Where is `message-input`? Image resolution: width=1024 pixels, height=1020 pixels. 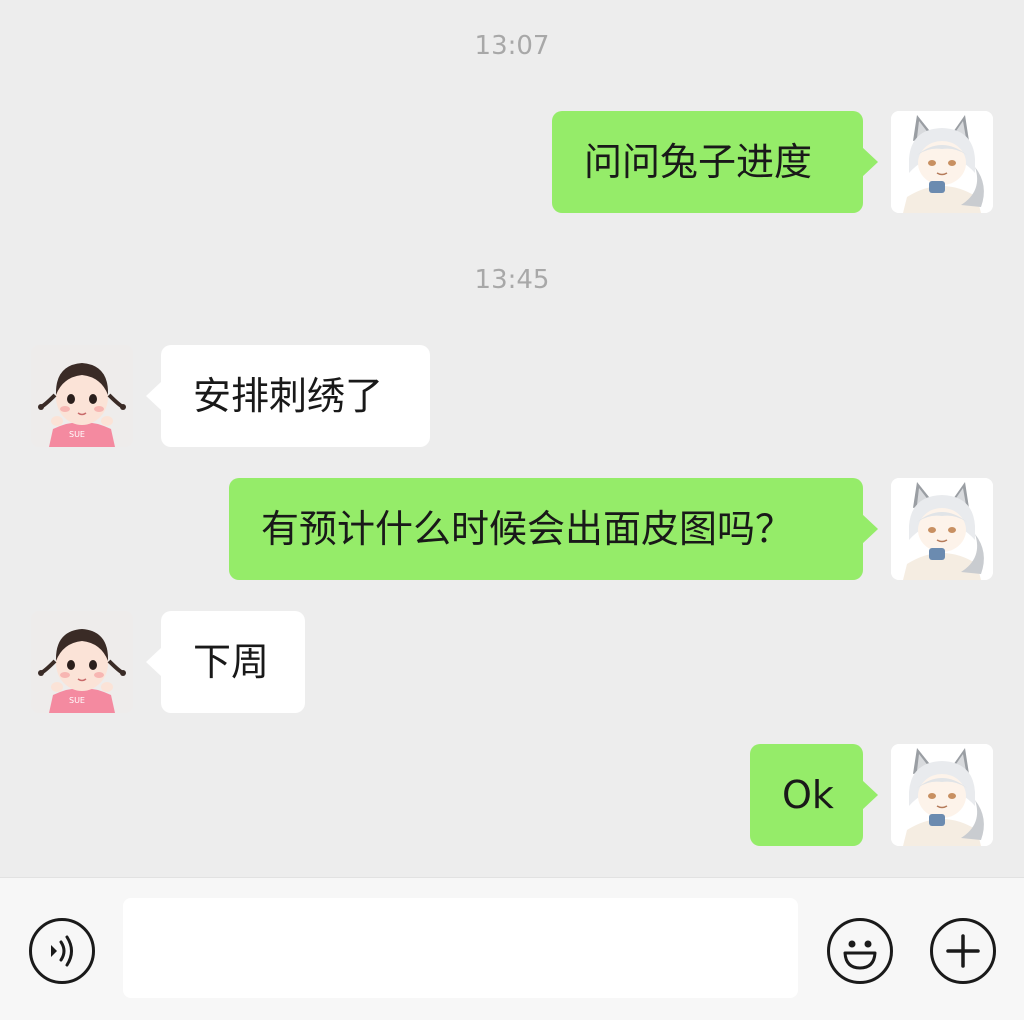 message-input is located at coordinates (460, 948).